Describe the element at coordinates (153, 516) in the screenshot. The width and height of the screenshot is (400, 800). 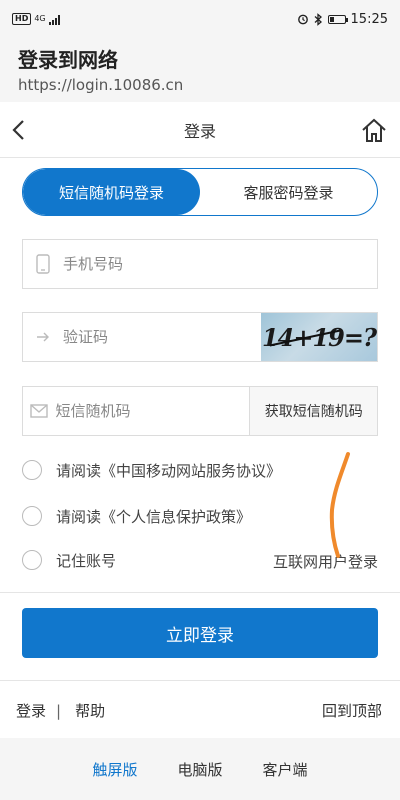
I see `agree-privacy-label: 请阅读《个人信息保护政策》` at that location.